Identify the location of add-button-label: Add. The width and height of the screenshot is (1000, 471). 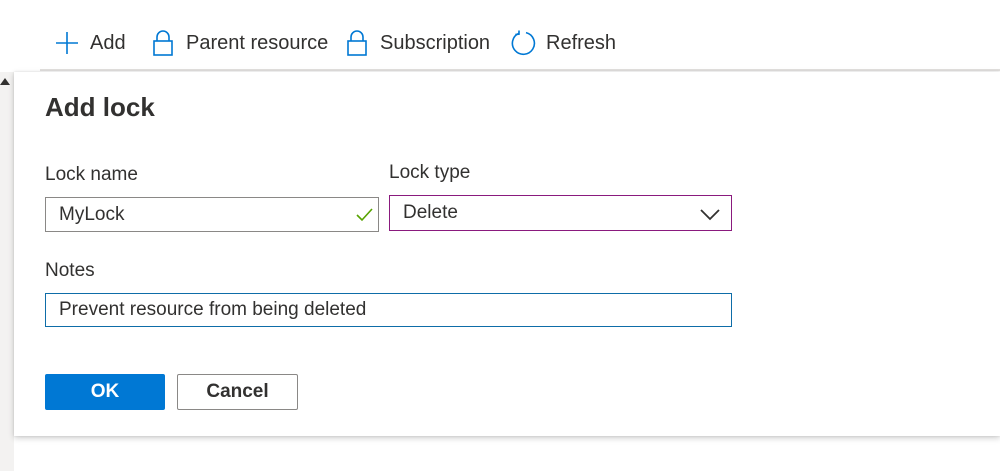
(108, 42).